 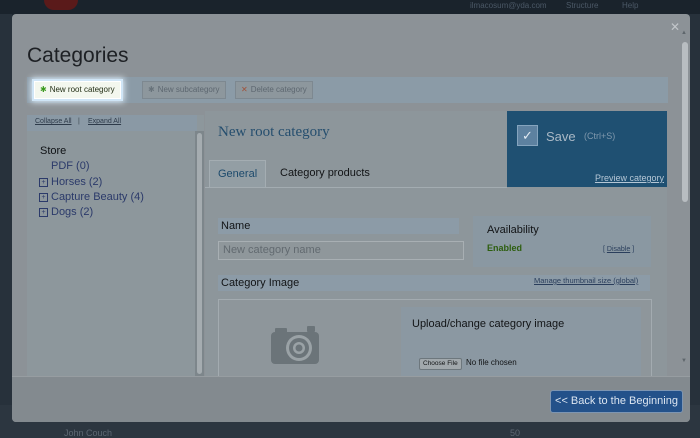 What do you see at coordinates (6, 226) in the screenshot?
I see `background-left-edge` at bounding box center [6, 226].